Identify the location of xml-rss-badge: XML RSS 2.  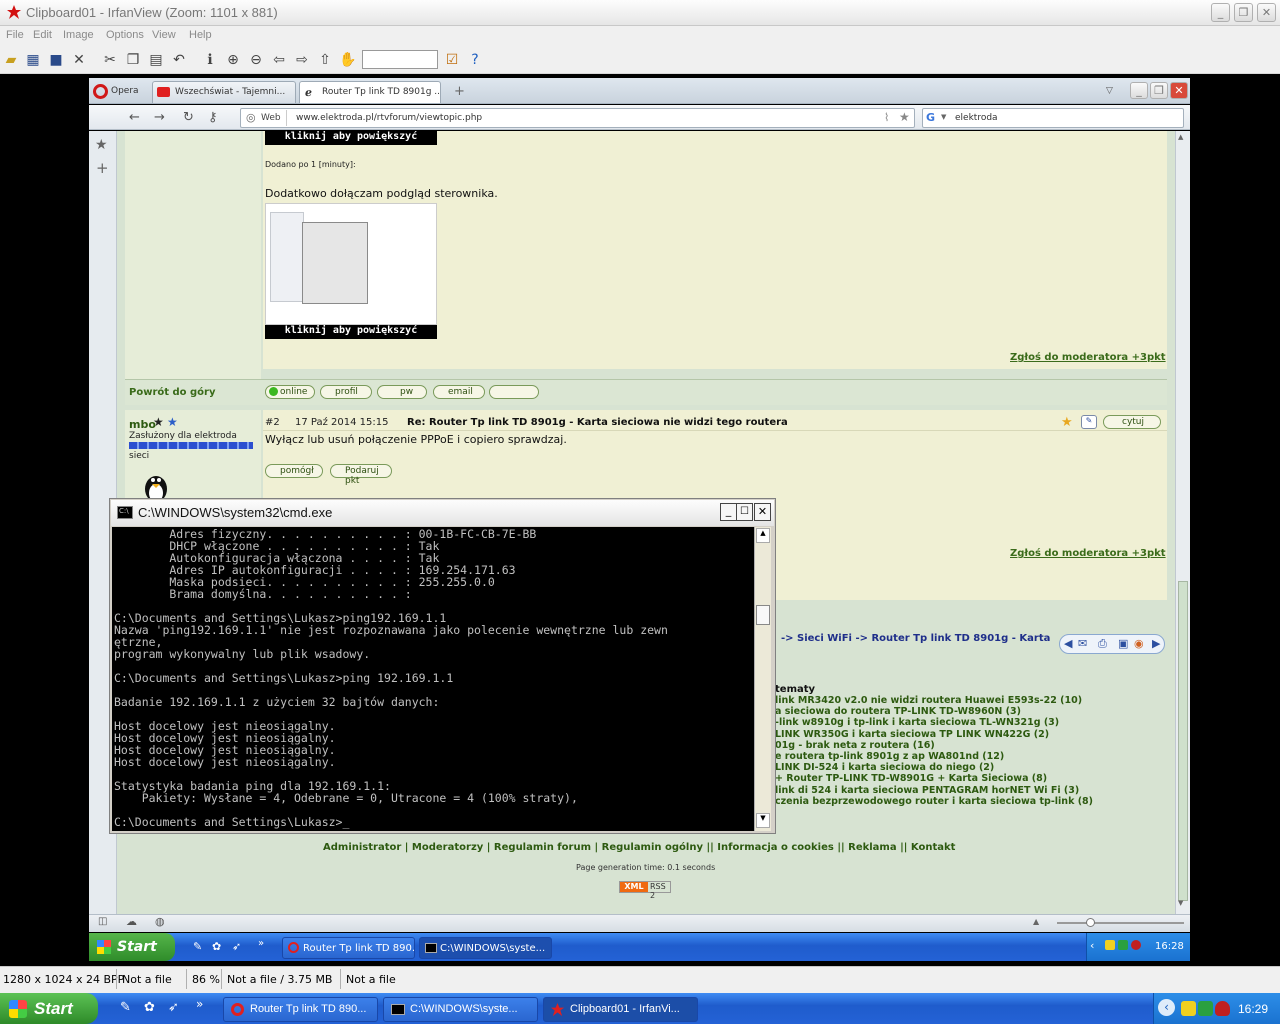
(645, 890).